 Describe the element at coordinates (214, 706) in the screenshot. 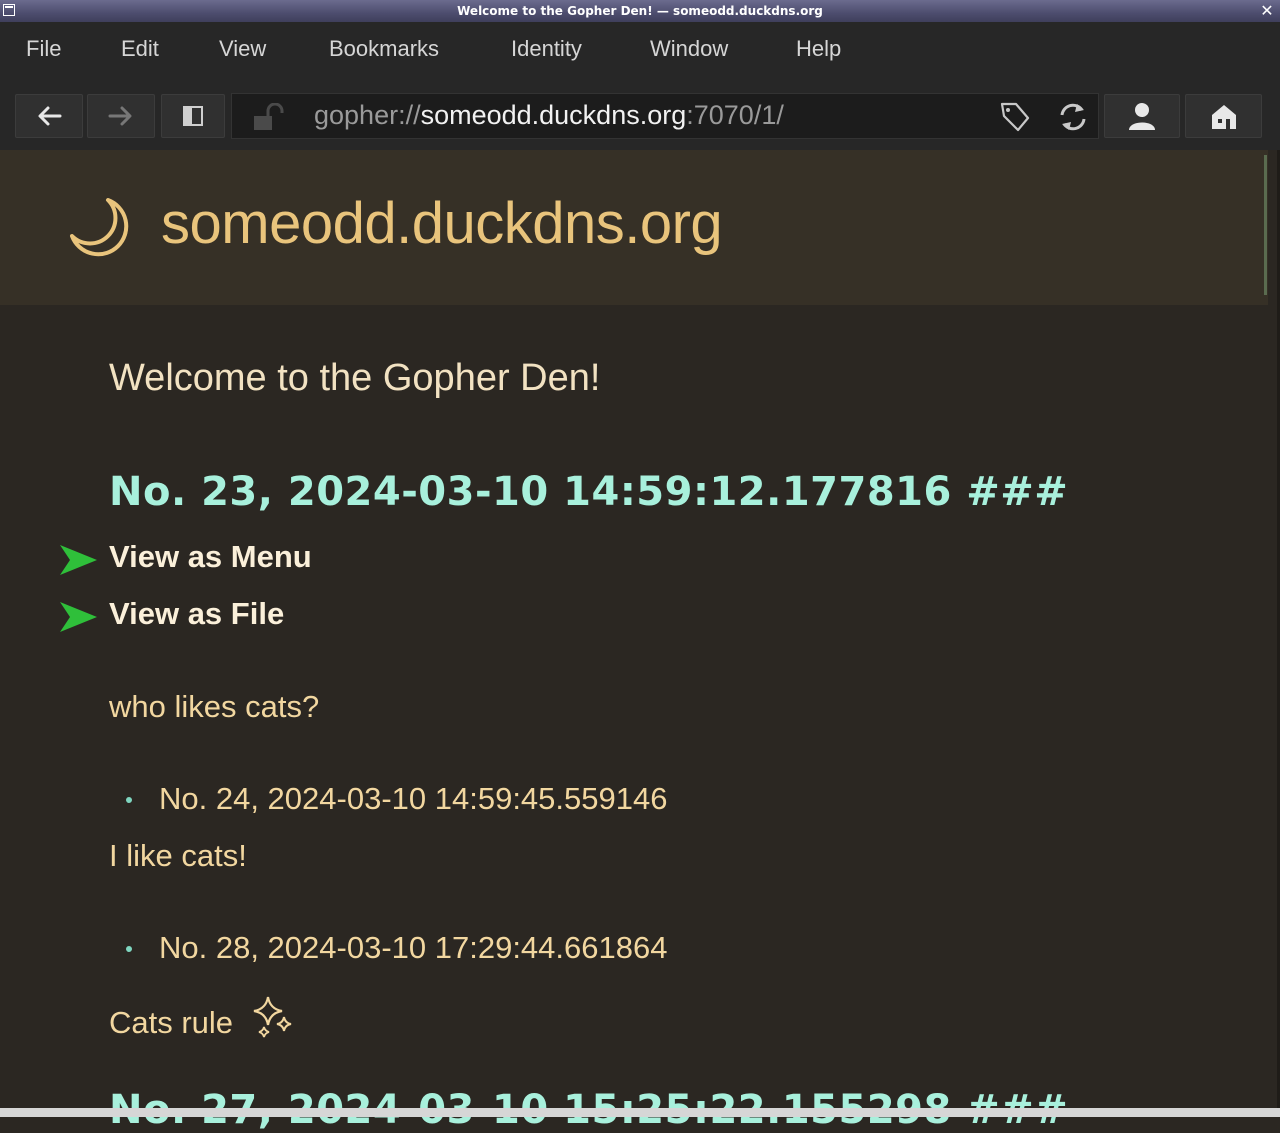

I see `post-body: who likes cats?` at that location.